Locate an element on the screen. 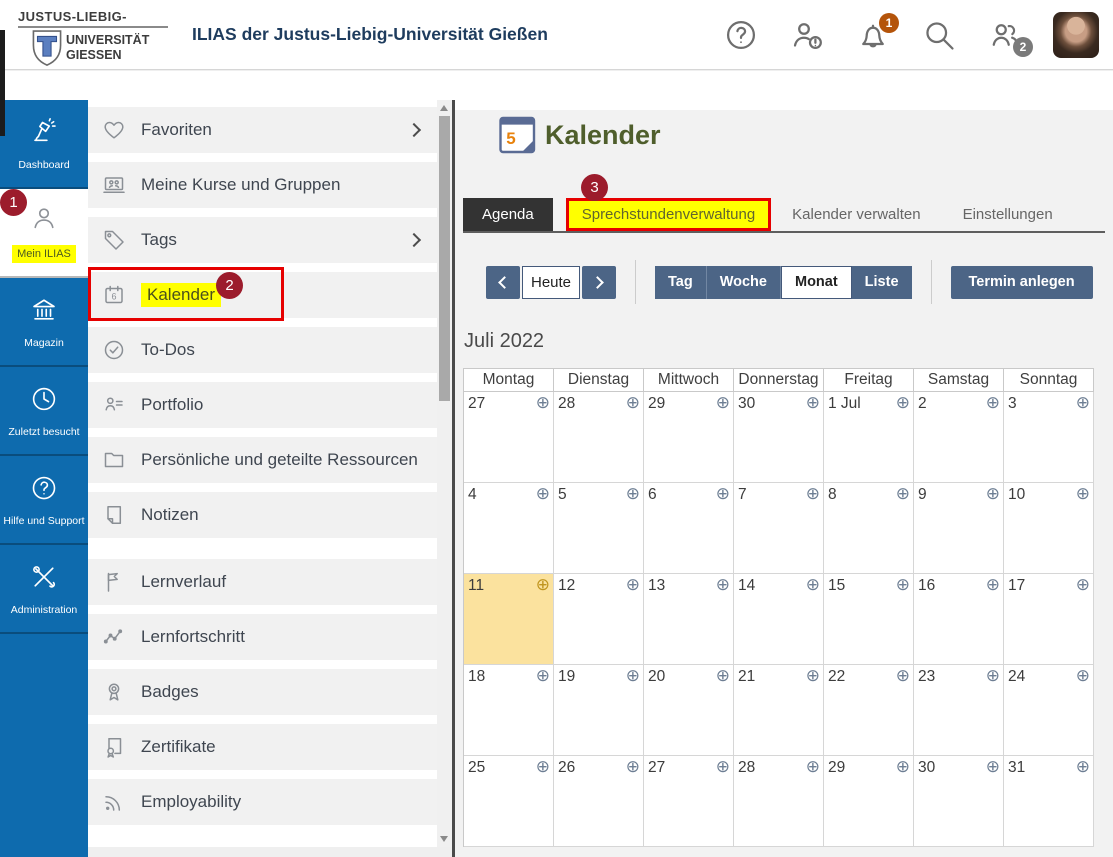 This screenshot has height=857, width=1113. day-cell-23: 23 ⊕ is located at coordinates (959, 710).